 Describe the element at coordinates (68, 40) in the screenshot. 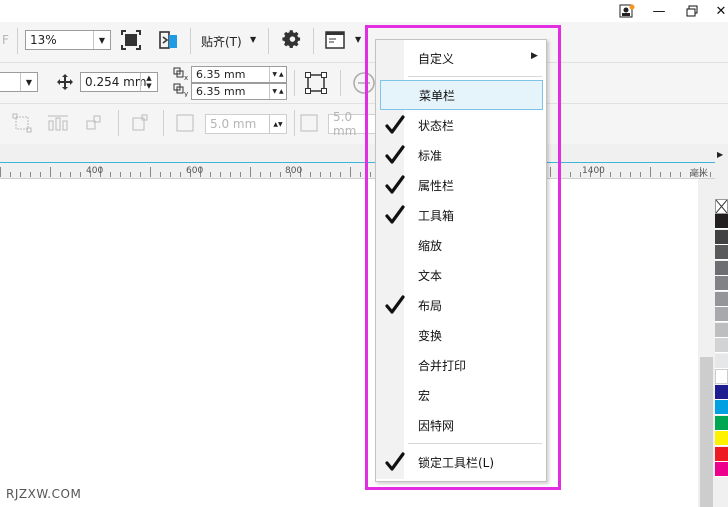

I see `zoom-level-combo: 13% ▼` at that location.